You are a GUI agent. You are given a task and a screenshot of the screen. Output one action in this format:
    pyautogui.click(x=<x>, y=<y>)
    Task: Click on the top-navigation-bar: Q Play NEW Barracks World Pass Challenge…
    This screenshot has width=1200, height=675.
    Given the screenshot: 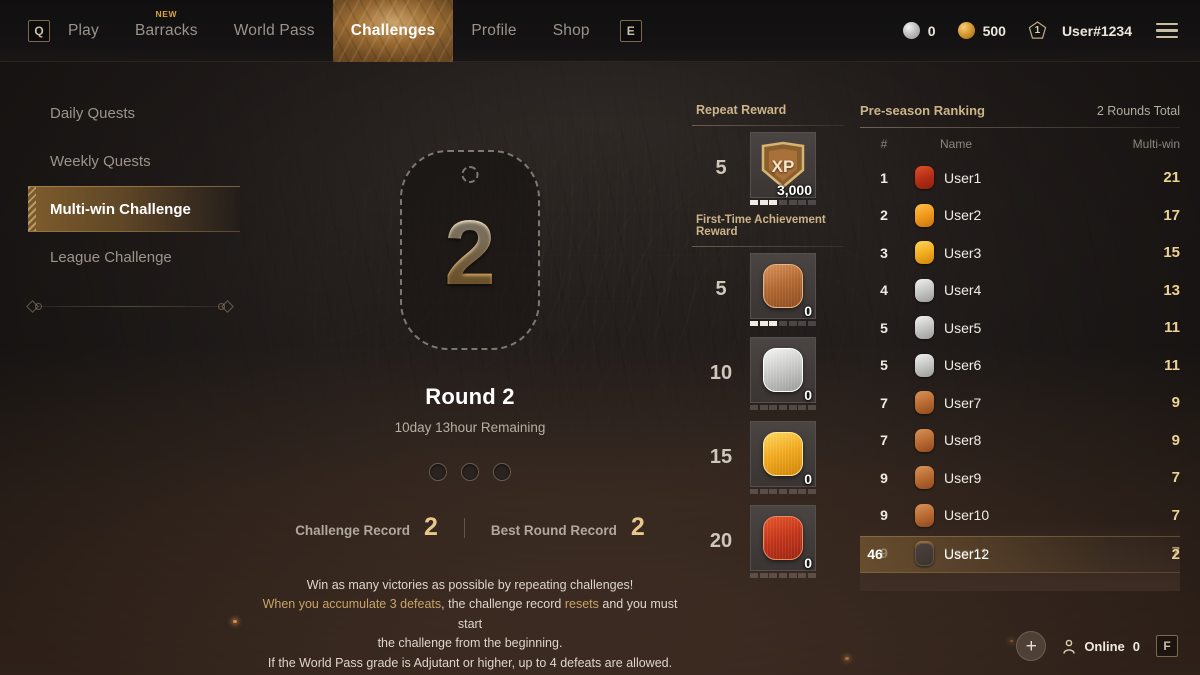 What is the action you would take?
    pyautogui.click(x=600, y=31)
    